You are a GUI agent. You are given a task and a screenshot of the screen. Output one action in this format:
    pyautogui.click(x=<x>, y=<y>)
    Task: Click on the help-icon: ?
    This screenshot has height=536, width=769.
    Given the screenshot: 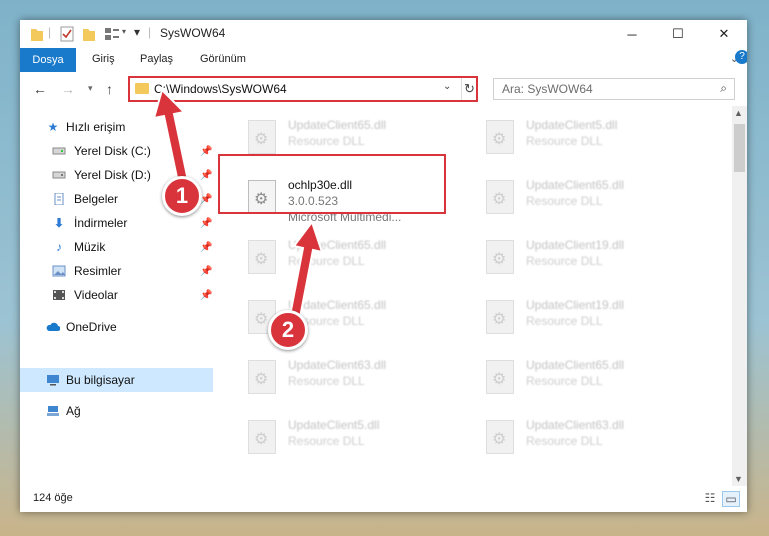 What is the action you would take?
    pyautogui.click(x=741, y=57)
    